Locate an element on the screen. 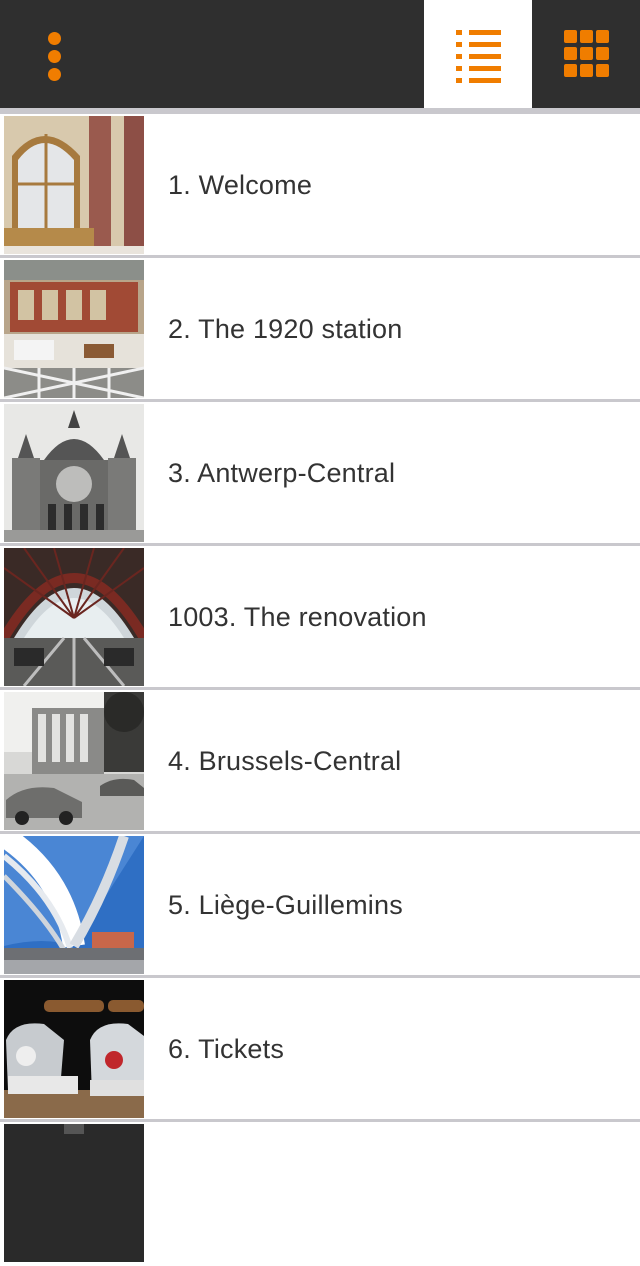 This screenshot has height=1266, width=640. list-view-button is located at coordinates (478, 54).